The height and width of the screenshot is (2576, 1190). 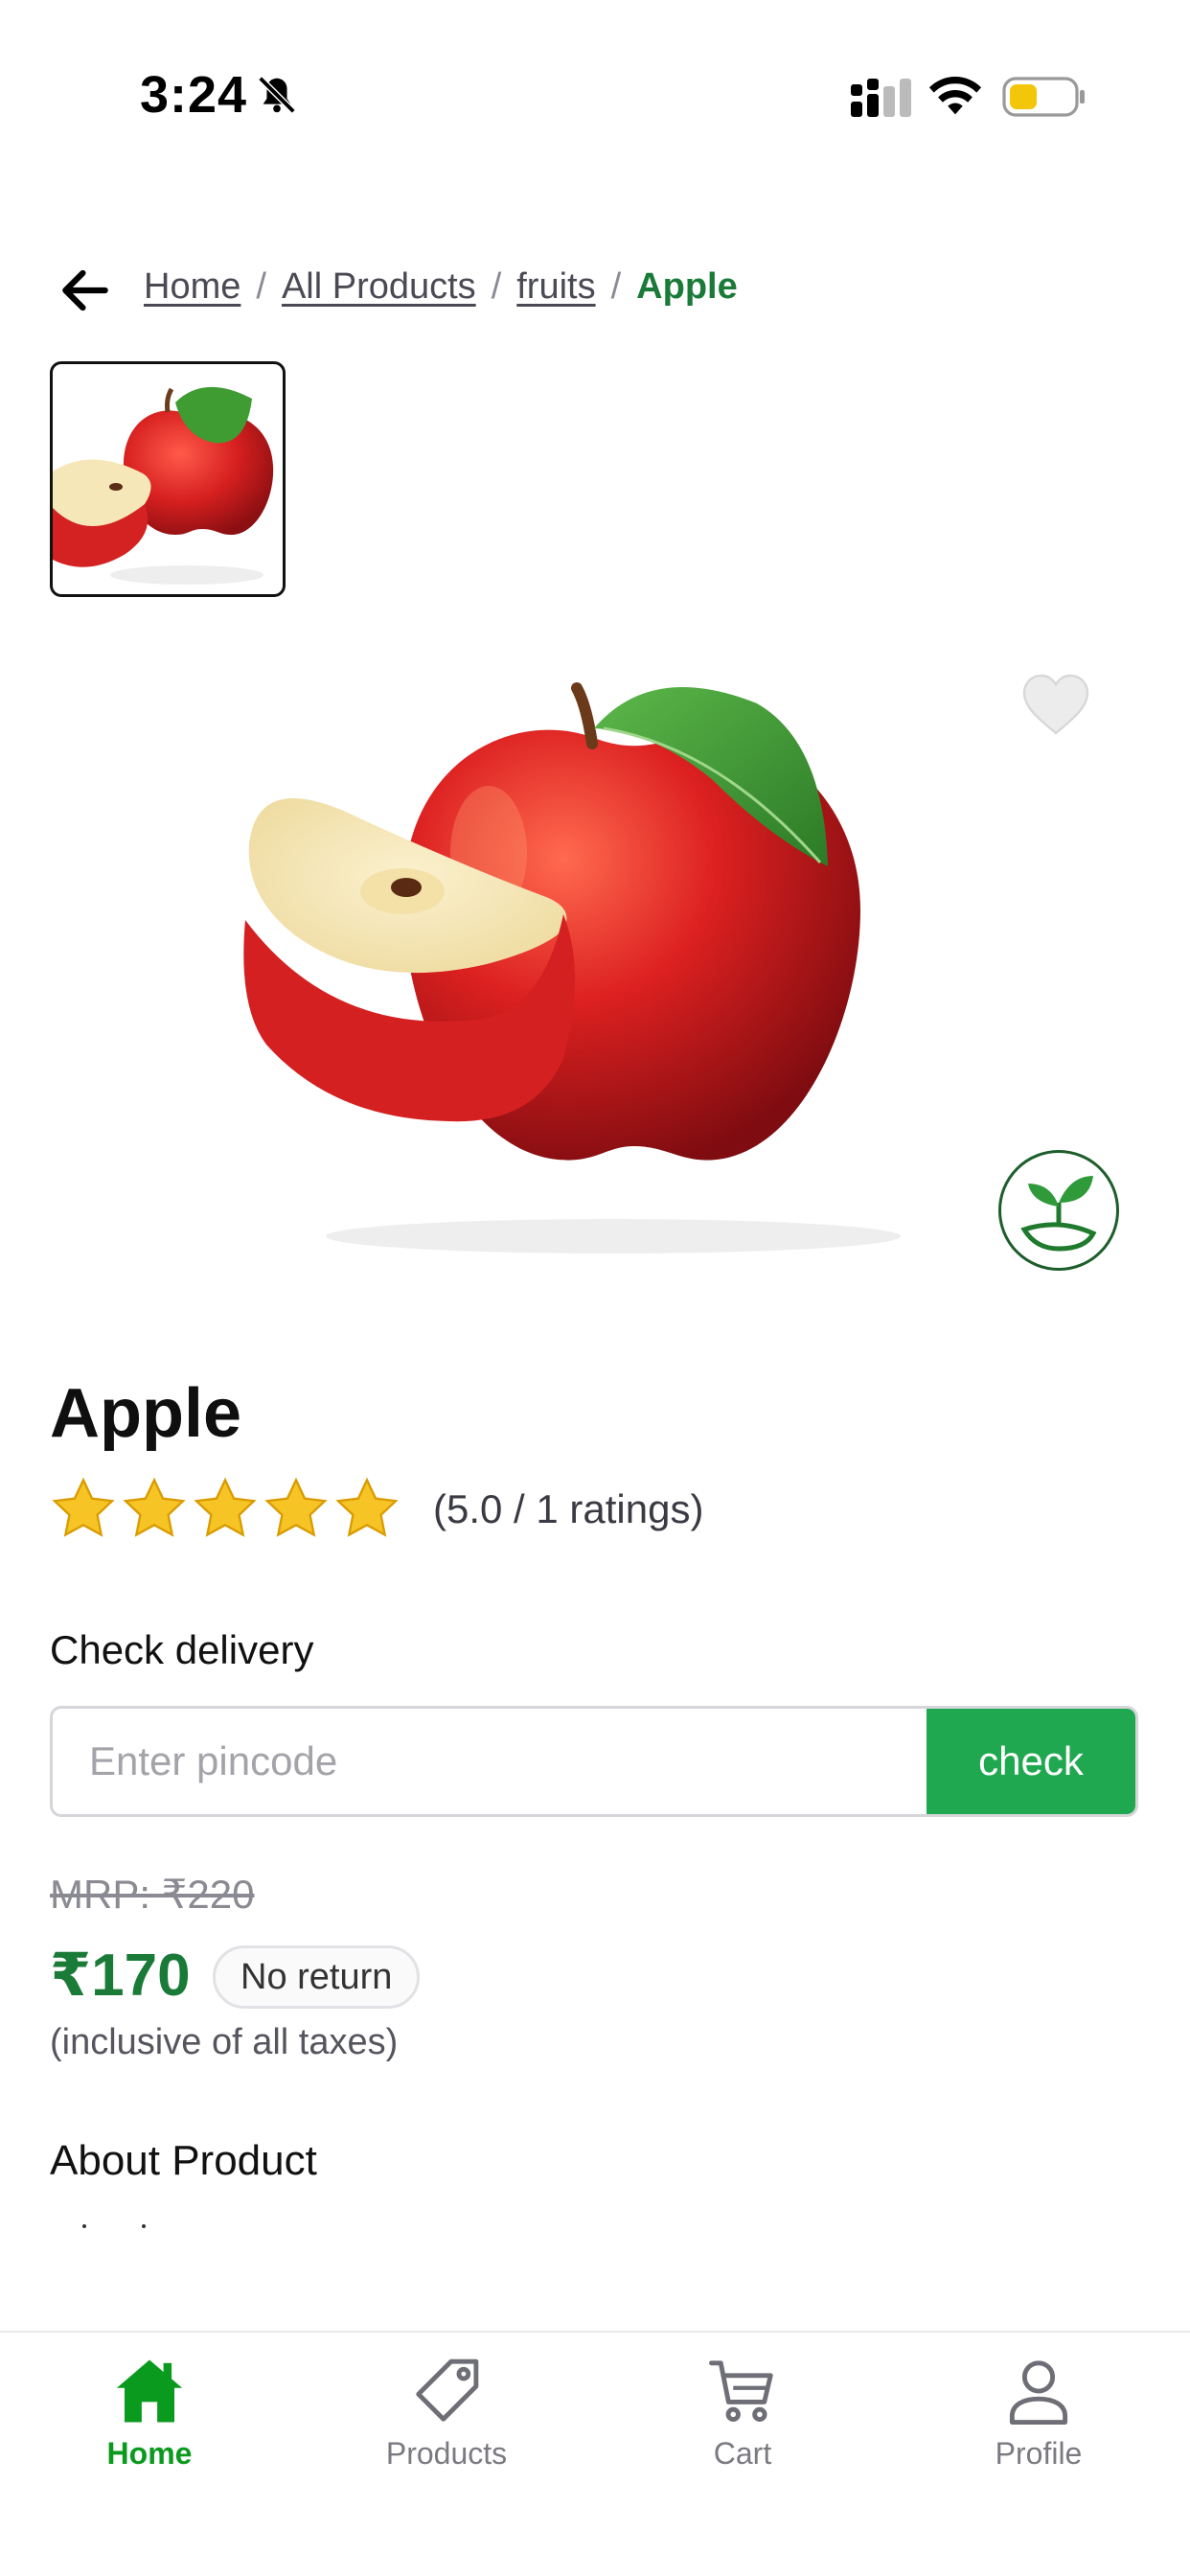 What do you see at coordinates (881, 98) in the screenshot?
I see `signal-icon` at bounding box center [881, 98].